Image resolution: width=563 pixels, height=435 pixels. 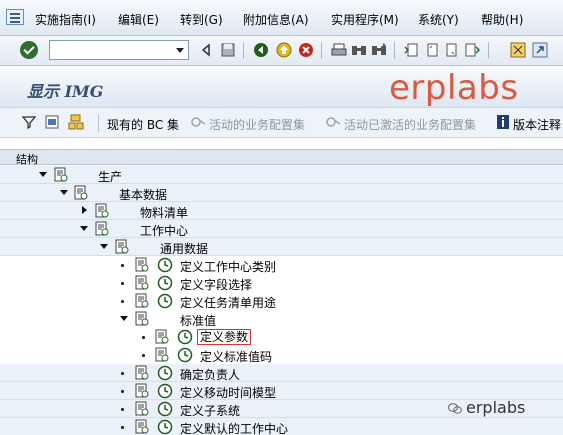 I want to click on active-bc-set-button: 活动的业务配置集, so click(x=257, y=124).